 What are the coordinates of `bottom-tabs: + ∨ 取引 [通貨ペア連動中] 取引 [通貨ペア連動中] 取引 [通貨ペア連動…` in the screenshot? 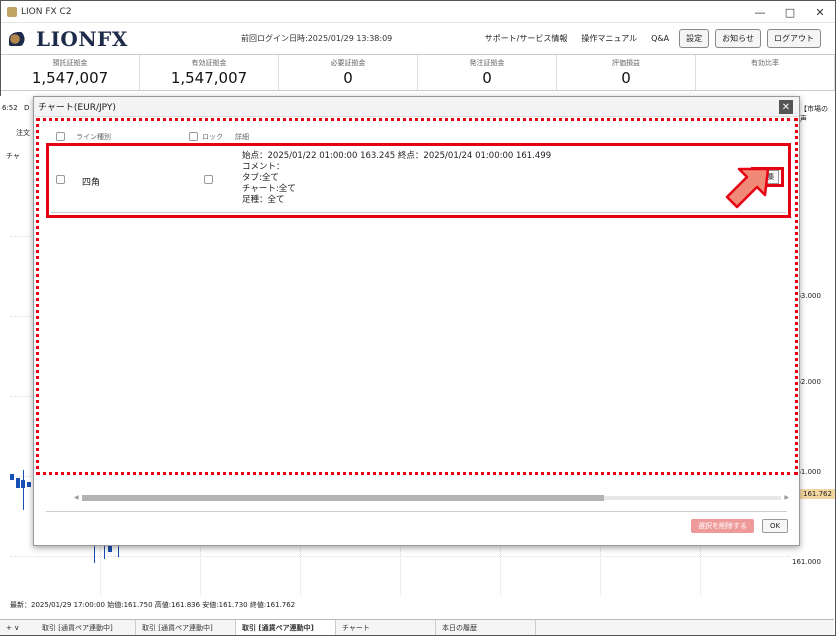 It's located at (417, 627).